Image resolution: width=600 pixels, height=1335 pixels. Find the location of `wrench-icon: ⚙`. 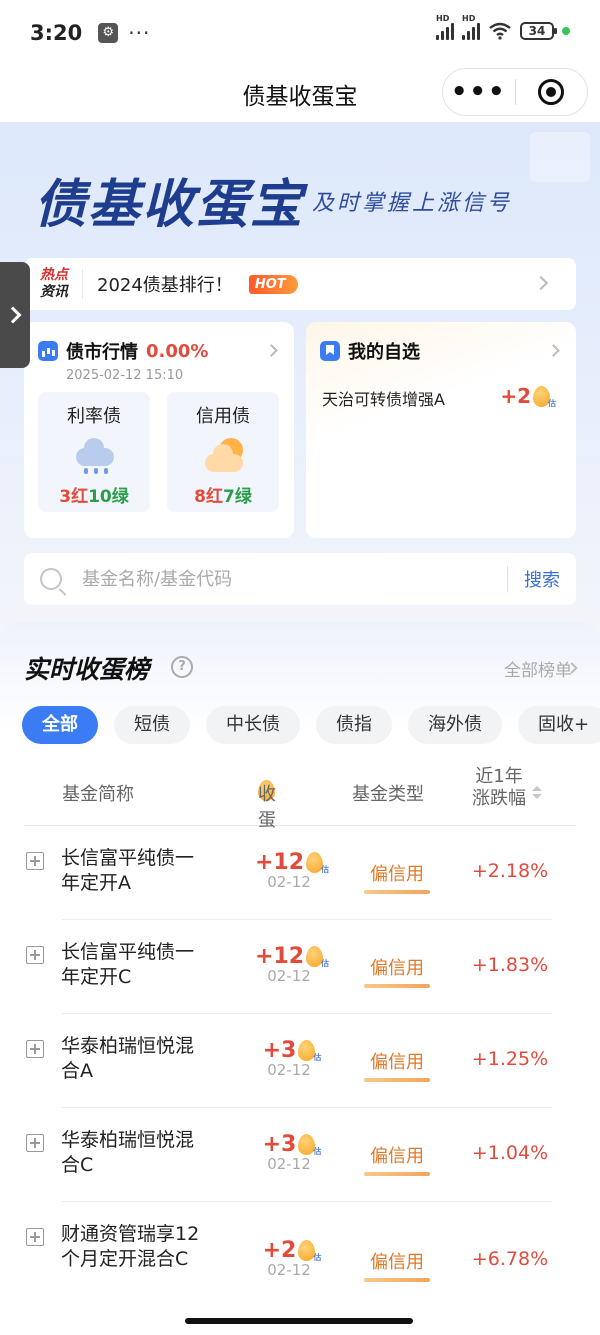

wrench-icon: ⚙ is located at coordinates (108, 33).